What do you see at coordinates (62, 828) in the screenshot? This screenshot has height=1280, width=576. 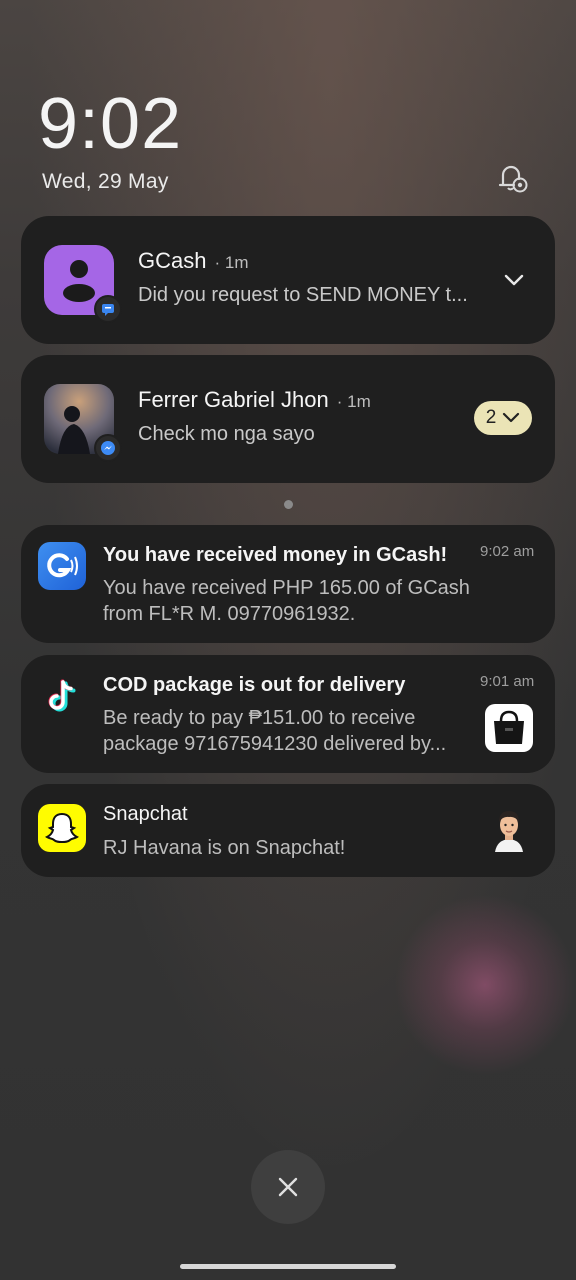 I see `snapchat-icon` at bounding box center [62, 828].